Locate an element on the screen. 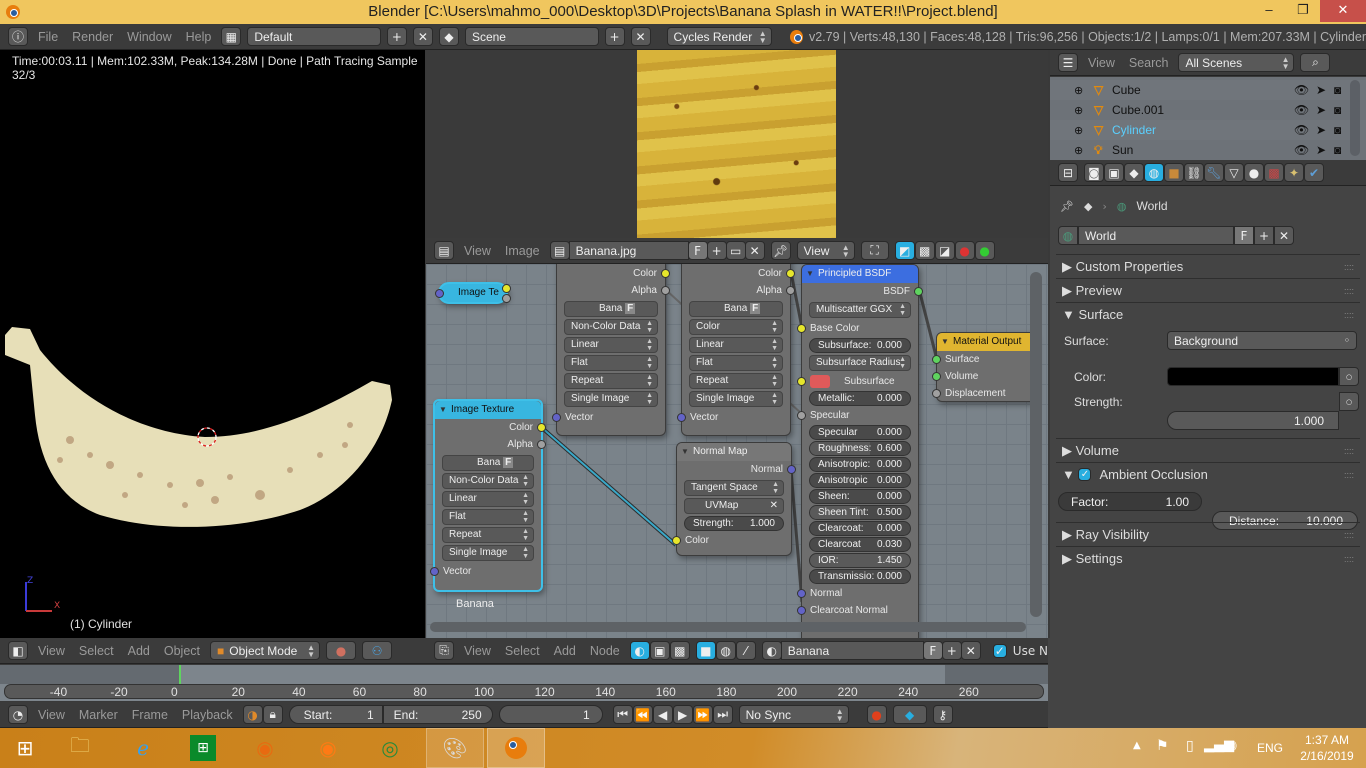  roughness-slider: Roughness: 0.600 is located at coordinates (860, 448).